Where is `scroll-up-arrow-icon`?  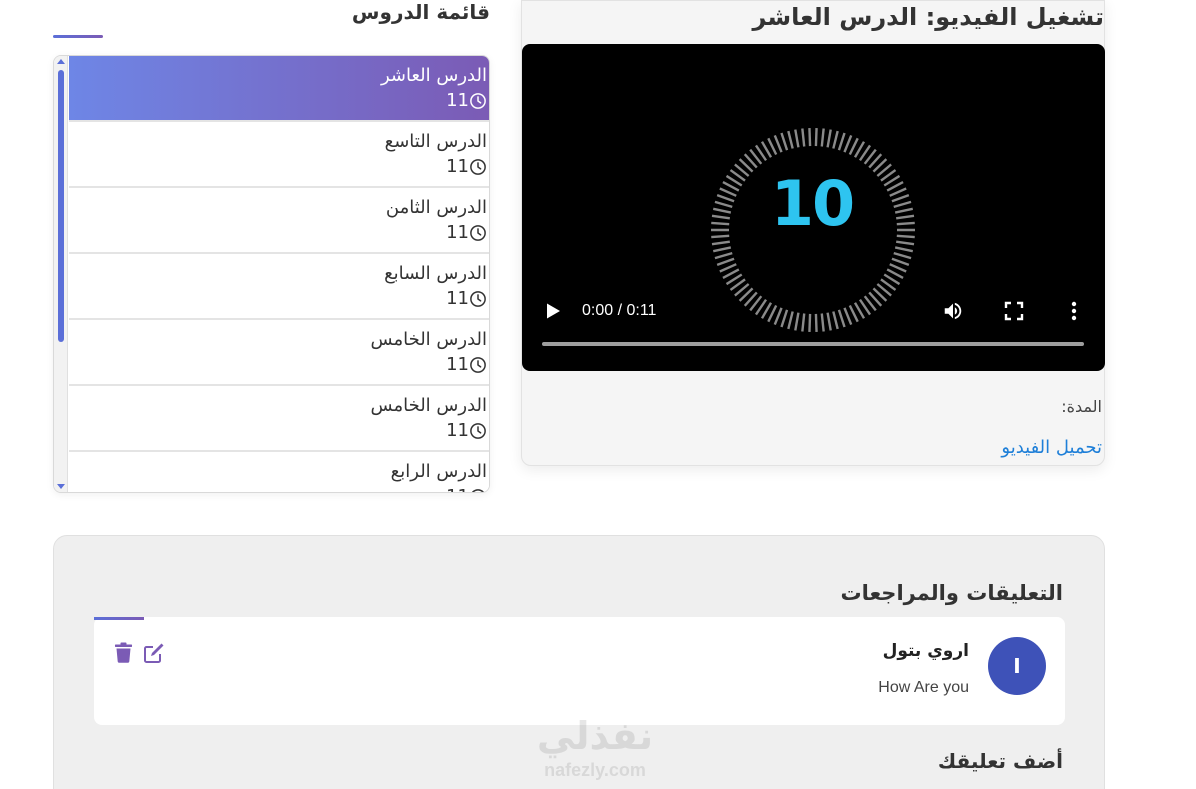
scroll-up-arrow-icon is located at coordinates (61, 61).